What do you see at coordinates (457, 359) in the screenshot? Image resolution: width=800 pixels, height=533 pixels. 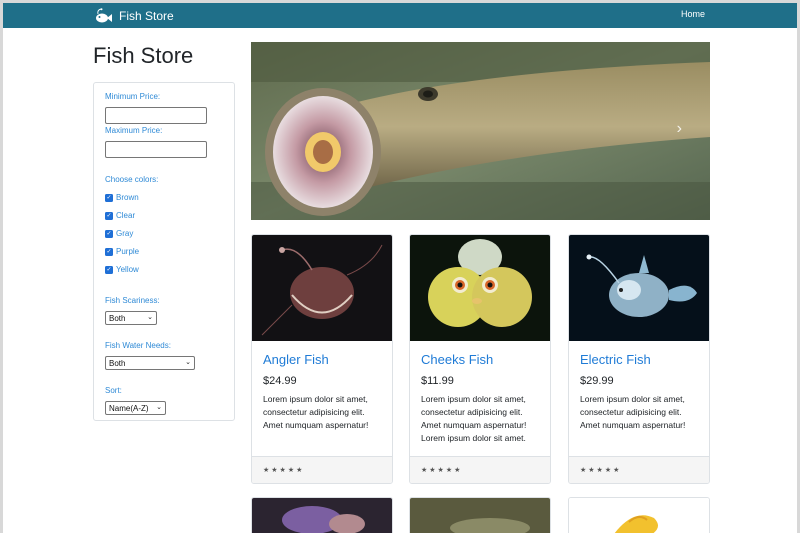 I see `product-name: Cheeks Fish` at bounding box center [457, 359].